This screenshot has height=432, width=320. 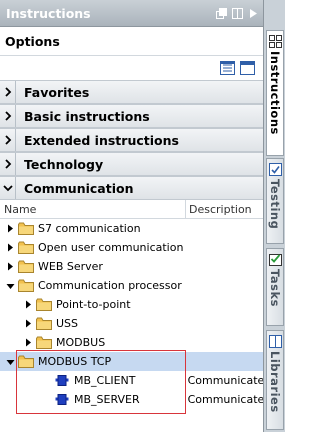 I want to click on tree-item-label: MB_CLIENT, so click(x=105, y=380).